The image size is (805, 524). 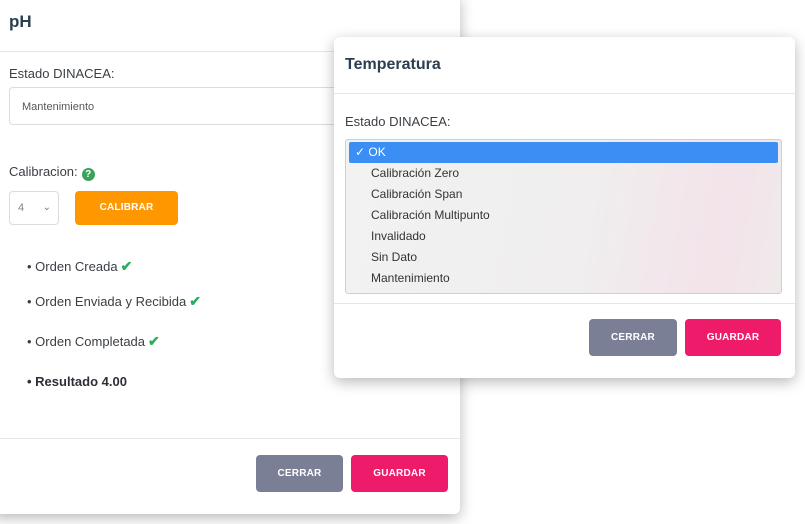 What do you see at coordinates (564, 93) in the screenshot?
I see `temp-header-divider` at bounding box center [564, 93].